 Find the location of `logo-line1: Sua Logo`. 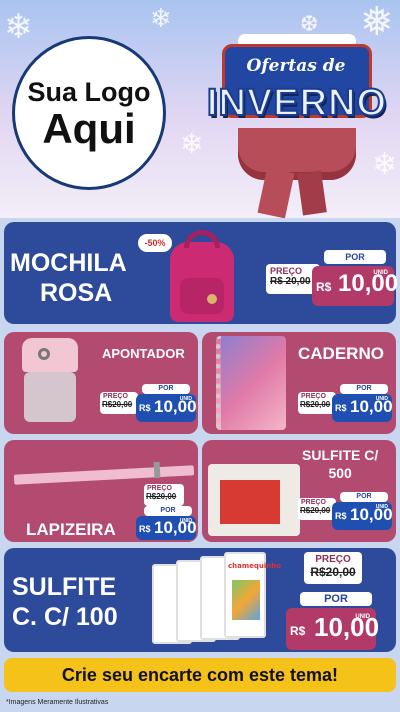

logo-line1: Sua Logo is located at coordinates (89, 91).